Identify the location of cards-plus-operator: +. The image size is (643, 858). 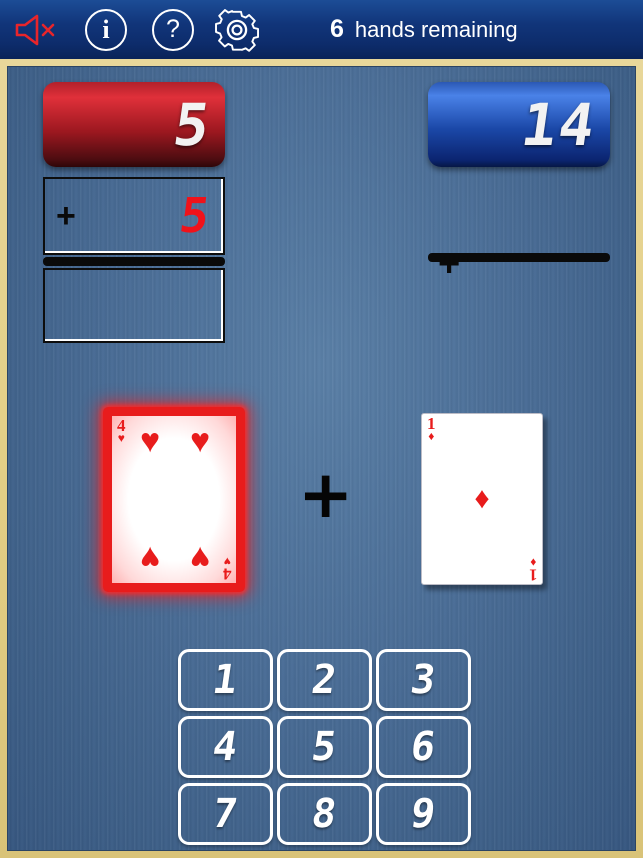
(326, 494).